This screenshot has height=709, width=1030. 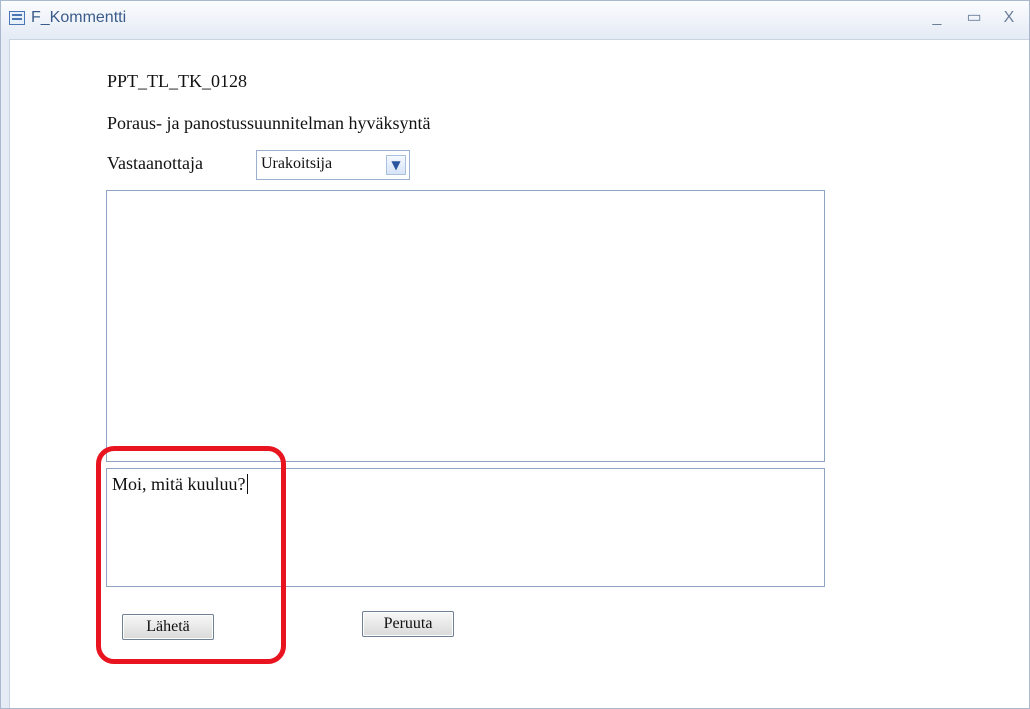 What do you see at coordinates (465, 527) in the screenshot?
I see `message-input: Moi, mitä kuuluu?` at bounding box center [465, 527].